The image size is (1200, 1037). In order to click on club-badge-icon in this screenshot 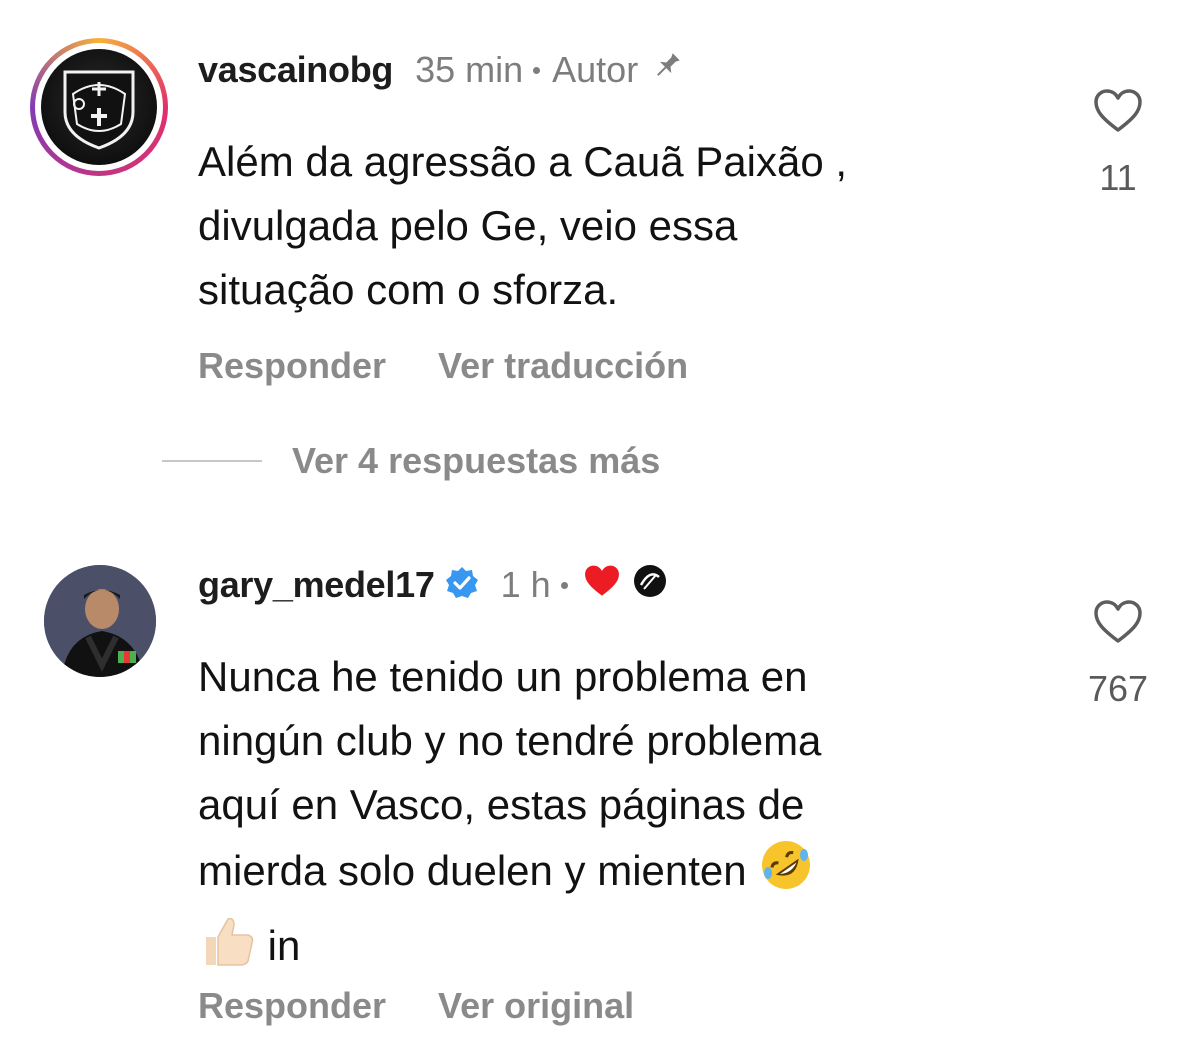, I will do `click(650, 585)`.